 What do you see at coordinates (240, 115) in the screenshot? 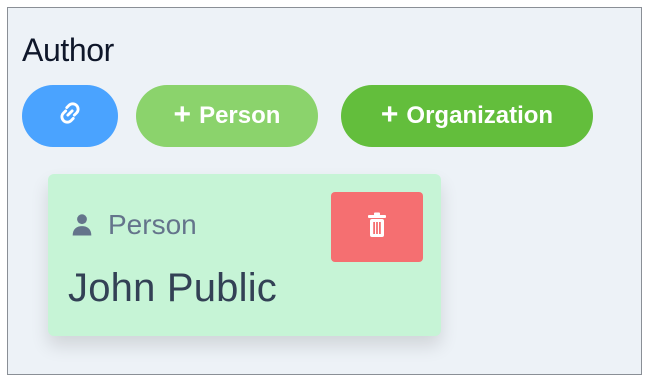
I see `add-person-label: Person` at bounding box center [240, 115].